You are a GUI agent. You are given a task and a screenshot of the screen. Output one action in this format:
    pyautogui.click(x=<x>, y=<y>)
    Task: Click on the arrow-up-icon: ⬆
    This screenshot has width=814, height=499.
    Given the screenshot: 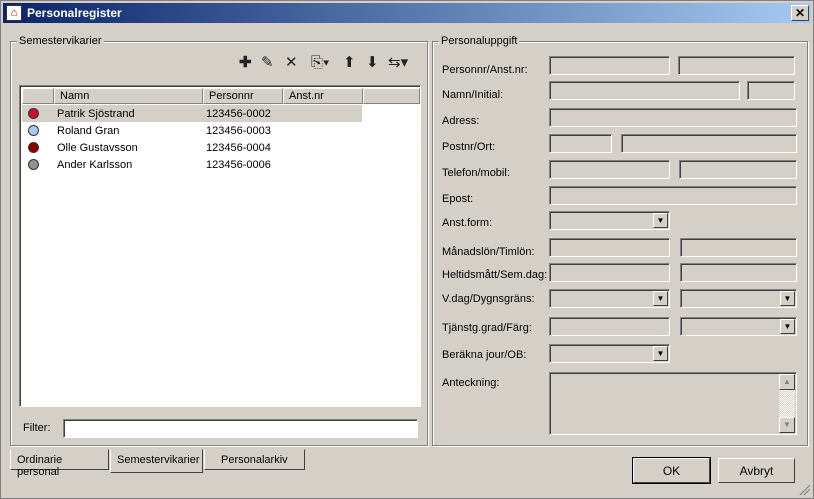 What is the action you would take?
    pyautogui.click(x=349, y=62)
    